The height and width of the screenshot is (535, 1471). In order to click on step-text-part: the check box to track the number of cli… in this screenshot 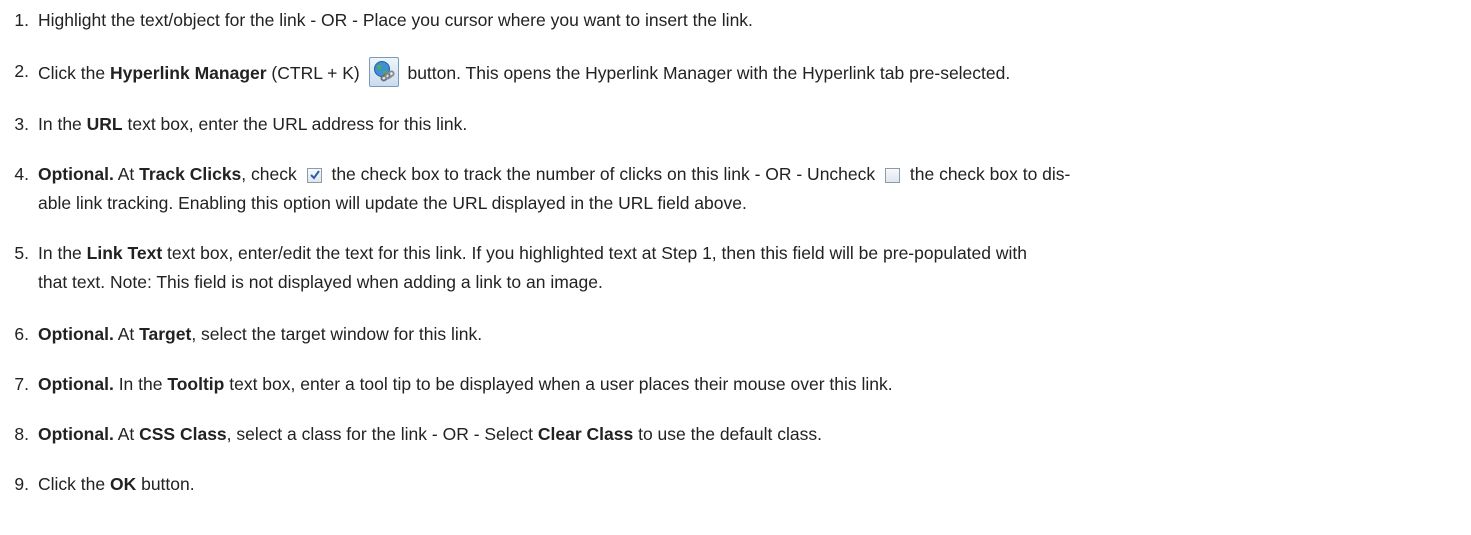, I will do `click(603, 174)`.